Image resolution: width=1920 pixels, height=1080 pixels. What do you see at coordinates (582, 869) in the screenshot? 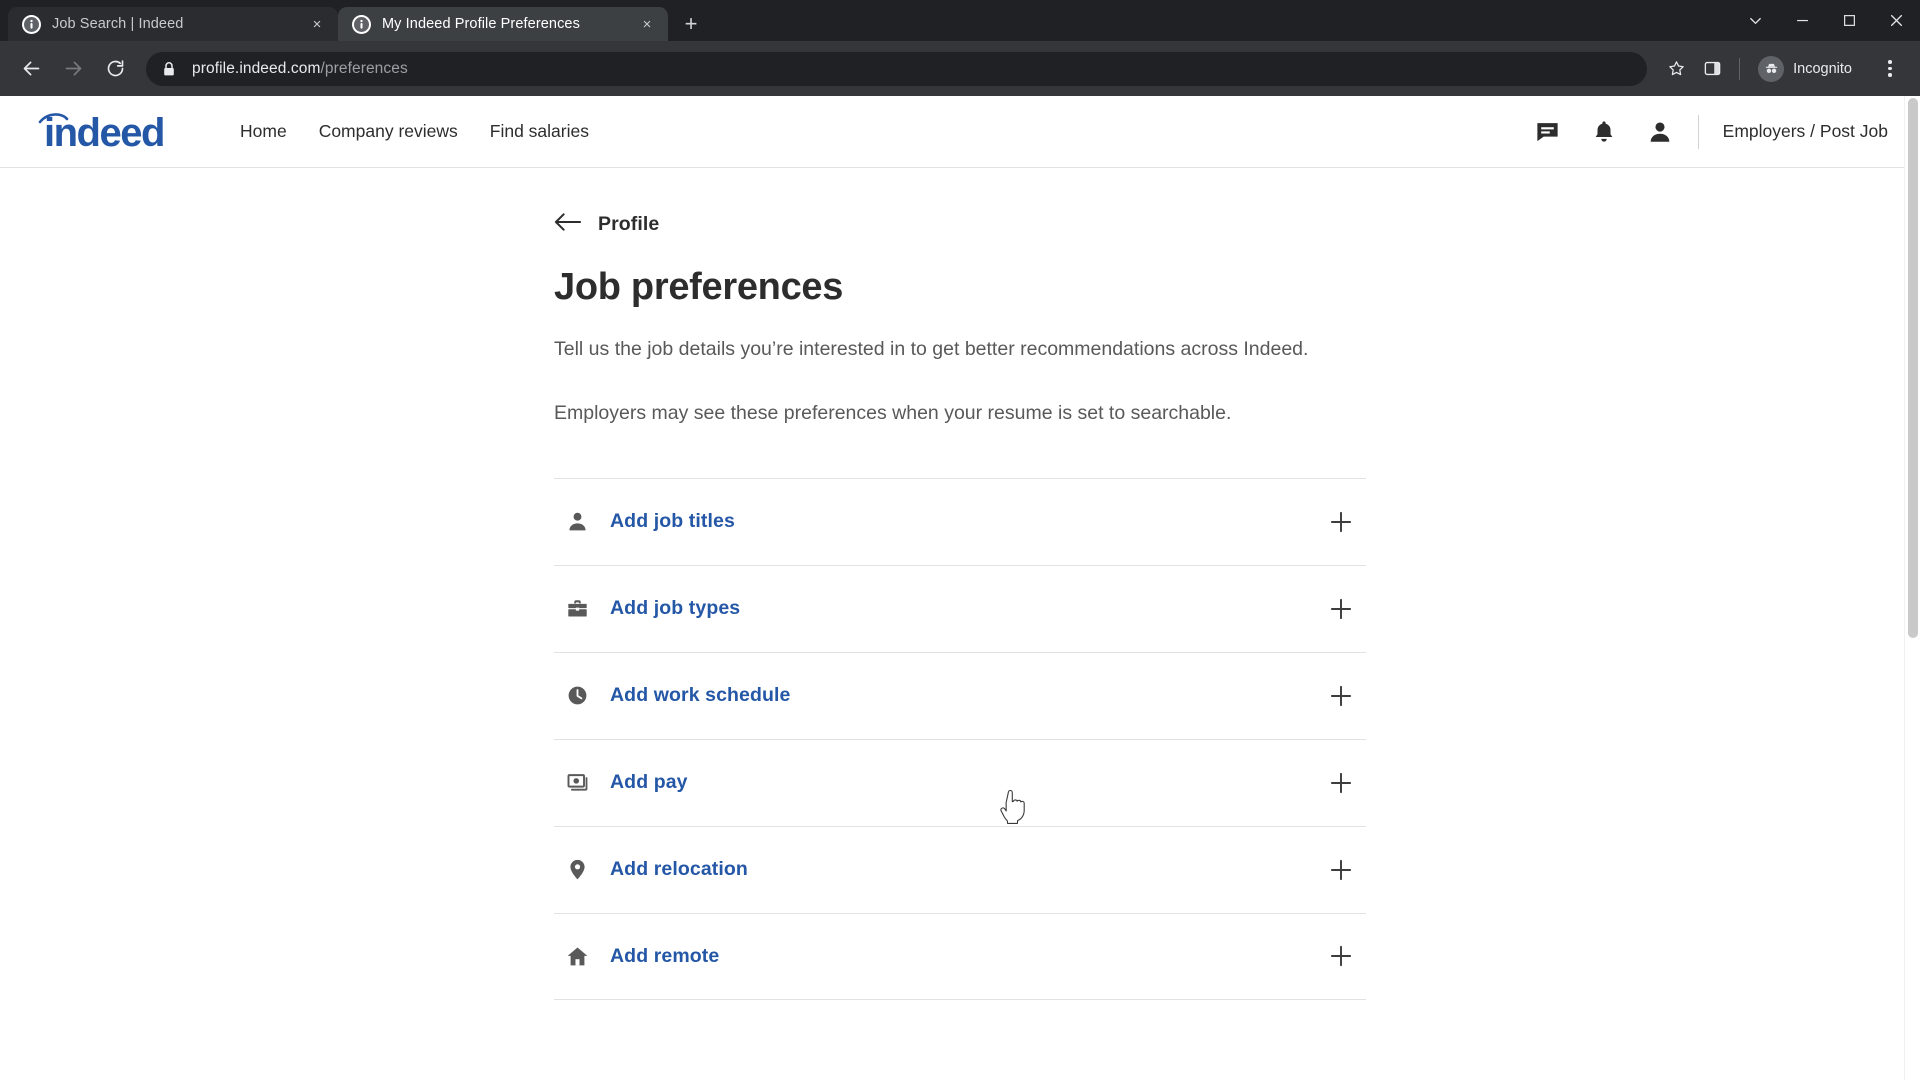
I see `map-pin-icon` at bounding box center [582, 869].